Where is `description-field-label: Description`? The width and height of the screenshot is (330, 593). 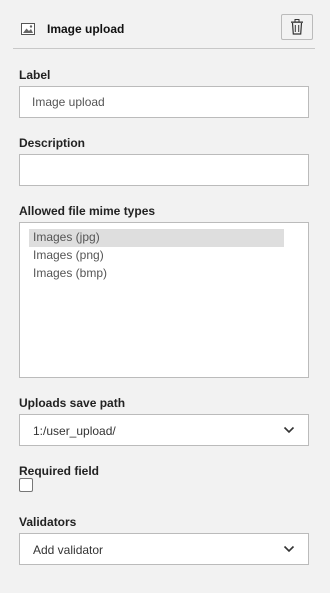 description-field-label: Description is located at coordinates (52, 143).